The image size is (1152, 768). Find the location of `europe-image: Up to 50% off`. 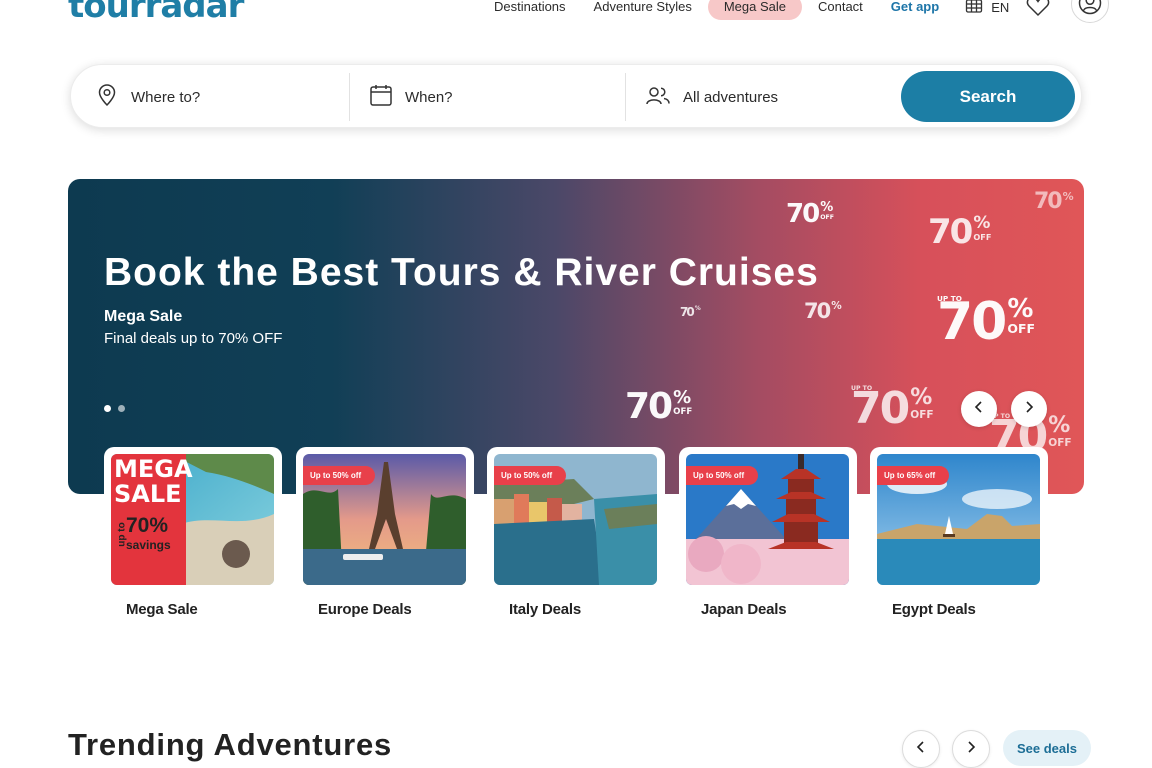

europe-image: Up to 50% off is located at coordinates (384, 519).